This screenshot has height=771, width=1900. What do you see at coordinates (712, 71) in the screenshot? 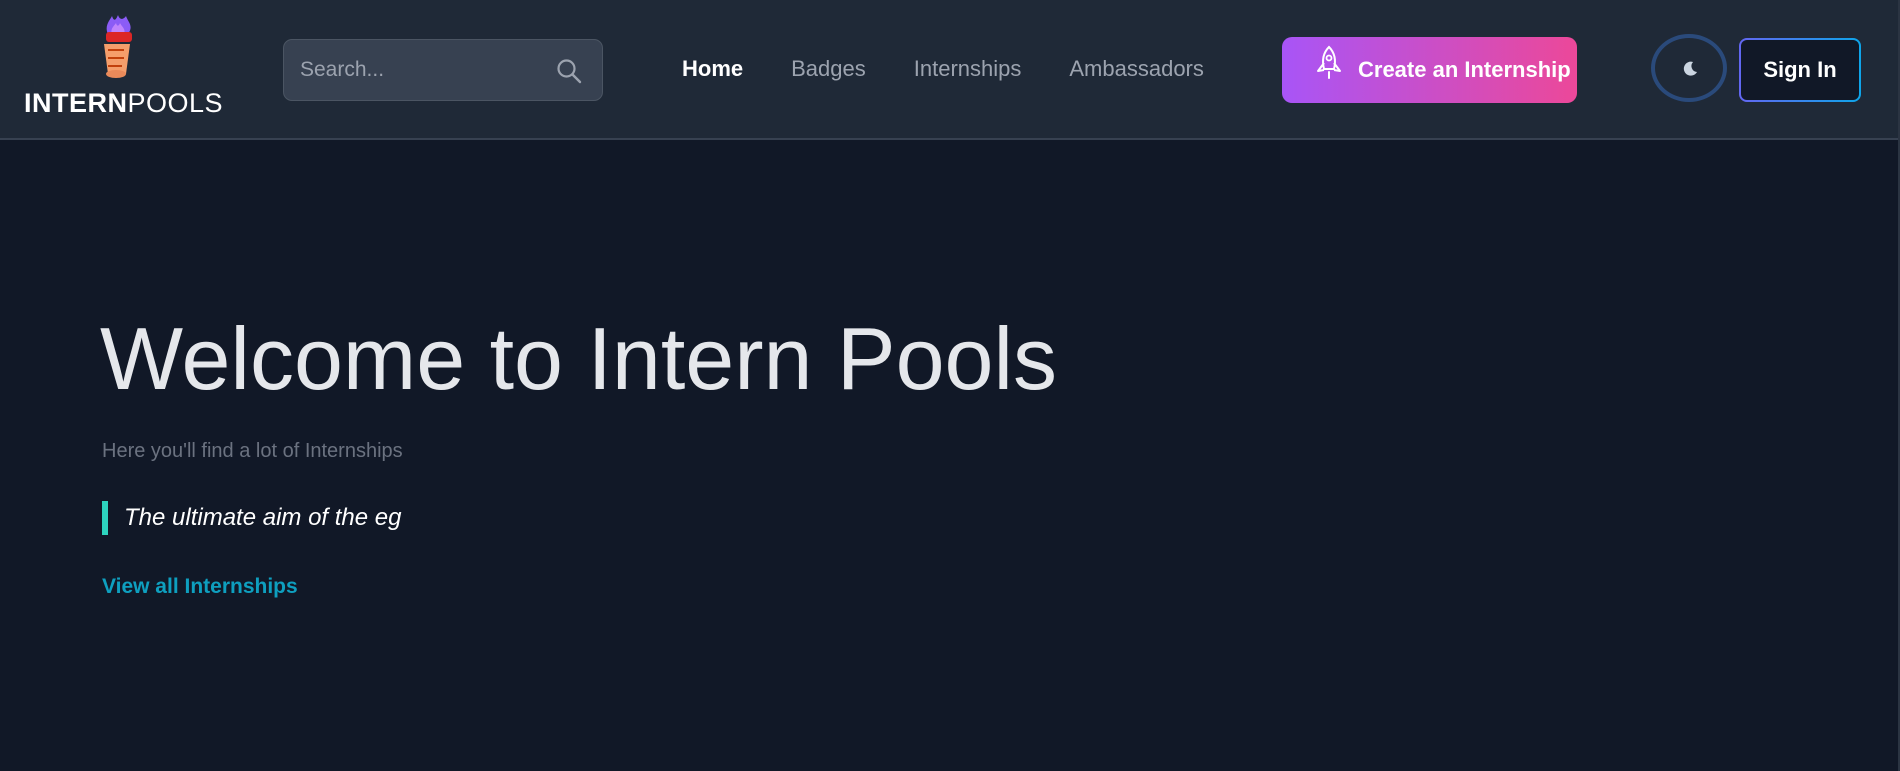
I see `nav-home: Home` at bounding box center [712, 71].